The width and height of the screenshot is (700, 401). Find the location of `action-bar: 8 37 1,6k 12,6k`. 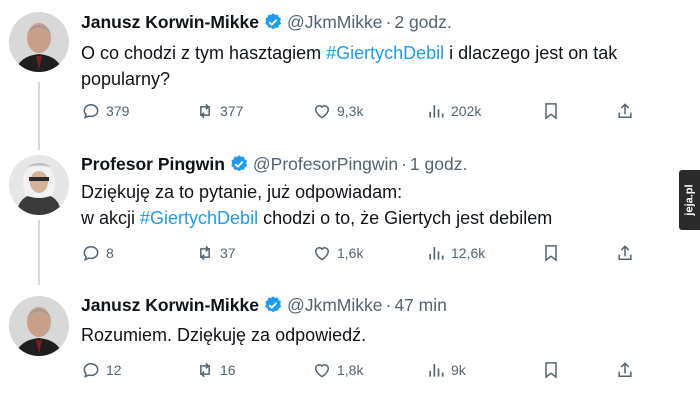

action-bar: 8 37 1,6k 12,6k is located at coordinates (350, 253).